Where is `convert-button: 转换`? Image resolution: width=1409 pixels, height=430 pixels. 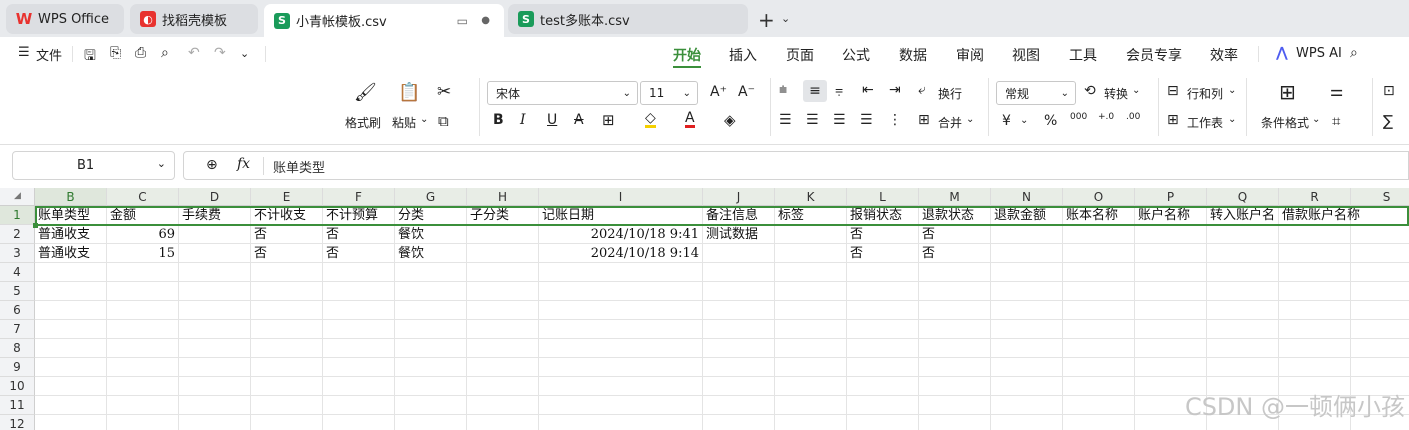
convert-button: 转换 is located at coordinates (1116, 93).